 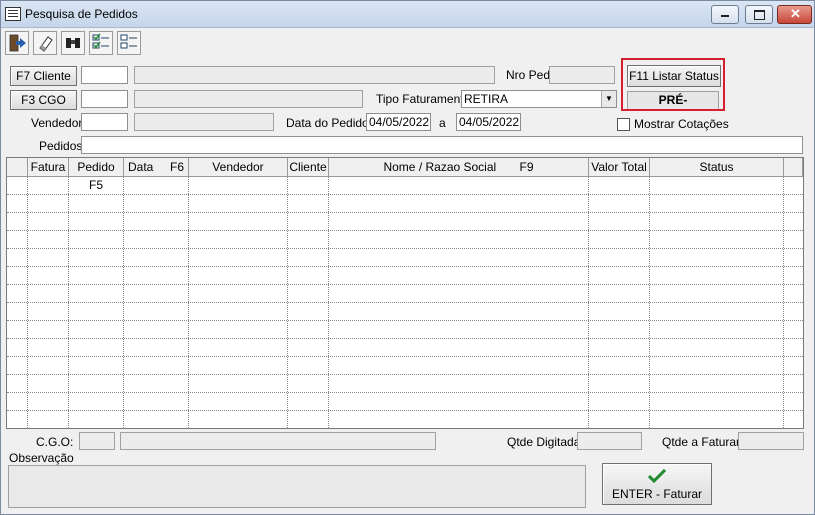 I want to click on pedidos-label: Pedidos, so click(x=61, y=146).